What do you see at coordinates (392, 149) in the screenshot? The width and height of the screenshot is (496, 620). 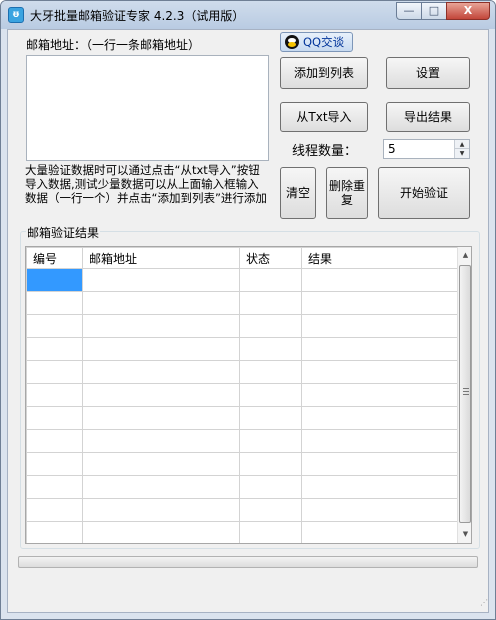 I see `thread-count-value: 5` at bounding box center [392, 149].